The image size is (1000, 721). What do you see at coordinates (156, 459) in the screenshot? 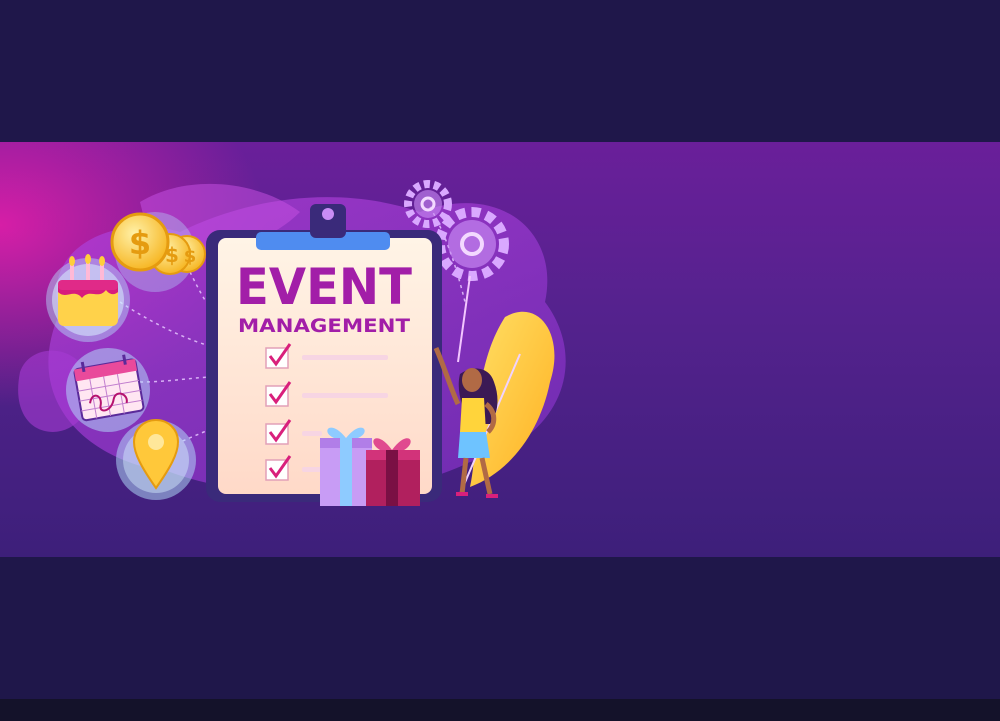
I see `location-pin-icon` at bounding box center [156, 459].